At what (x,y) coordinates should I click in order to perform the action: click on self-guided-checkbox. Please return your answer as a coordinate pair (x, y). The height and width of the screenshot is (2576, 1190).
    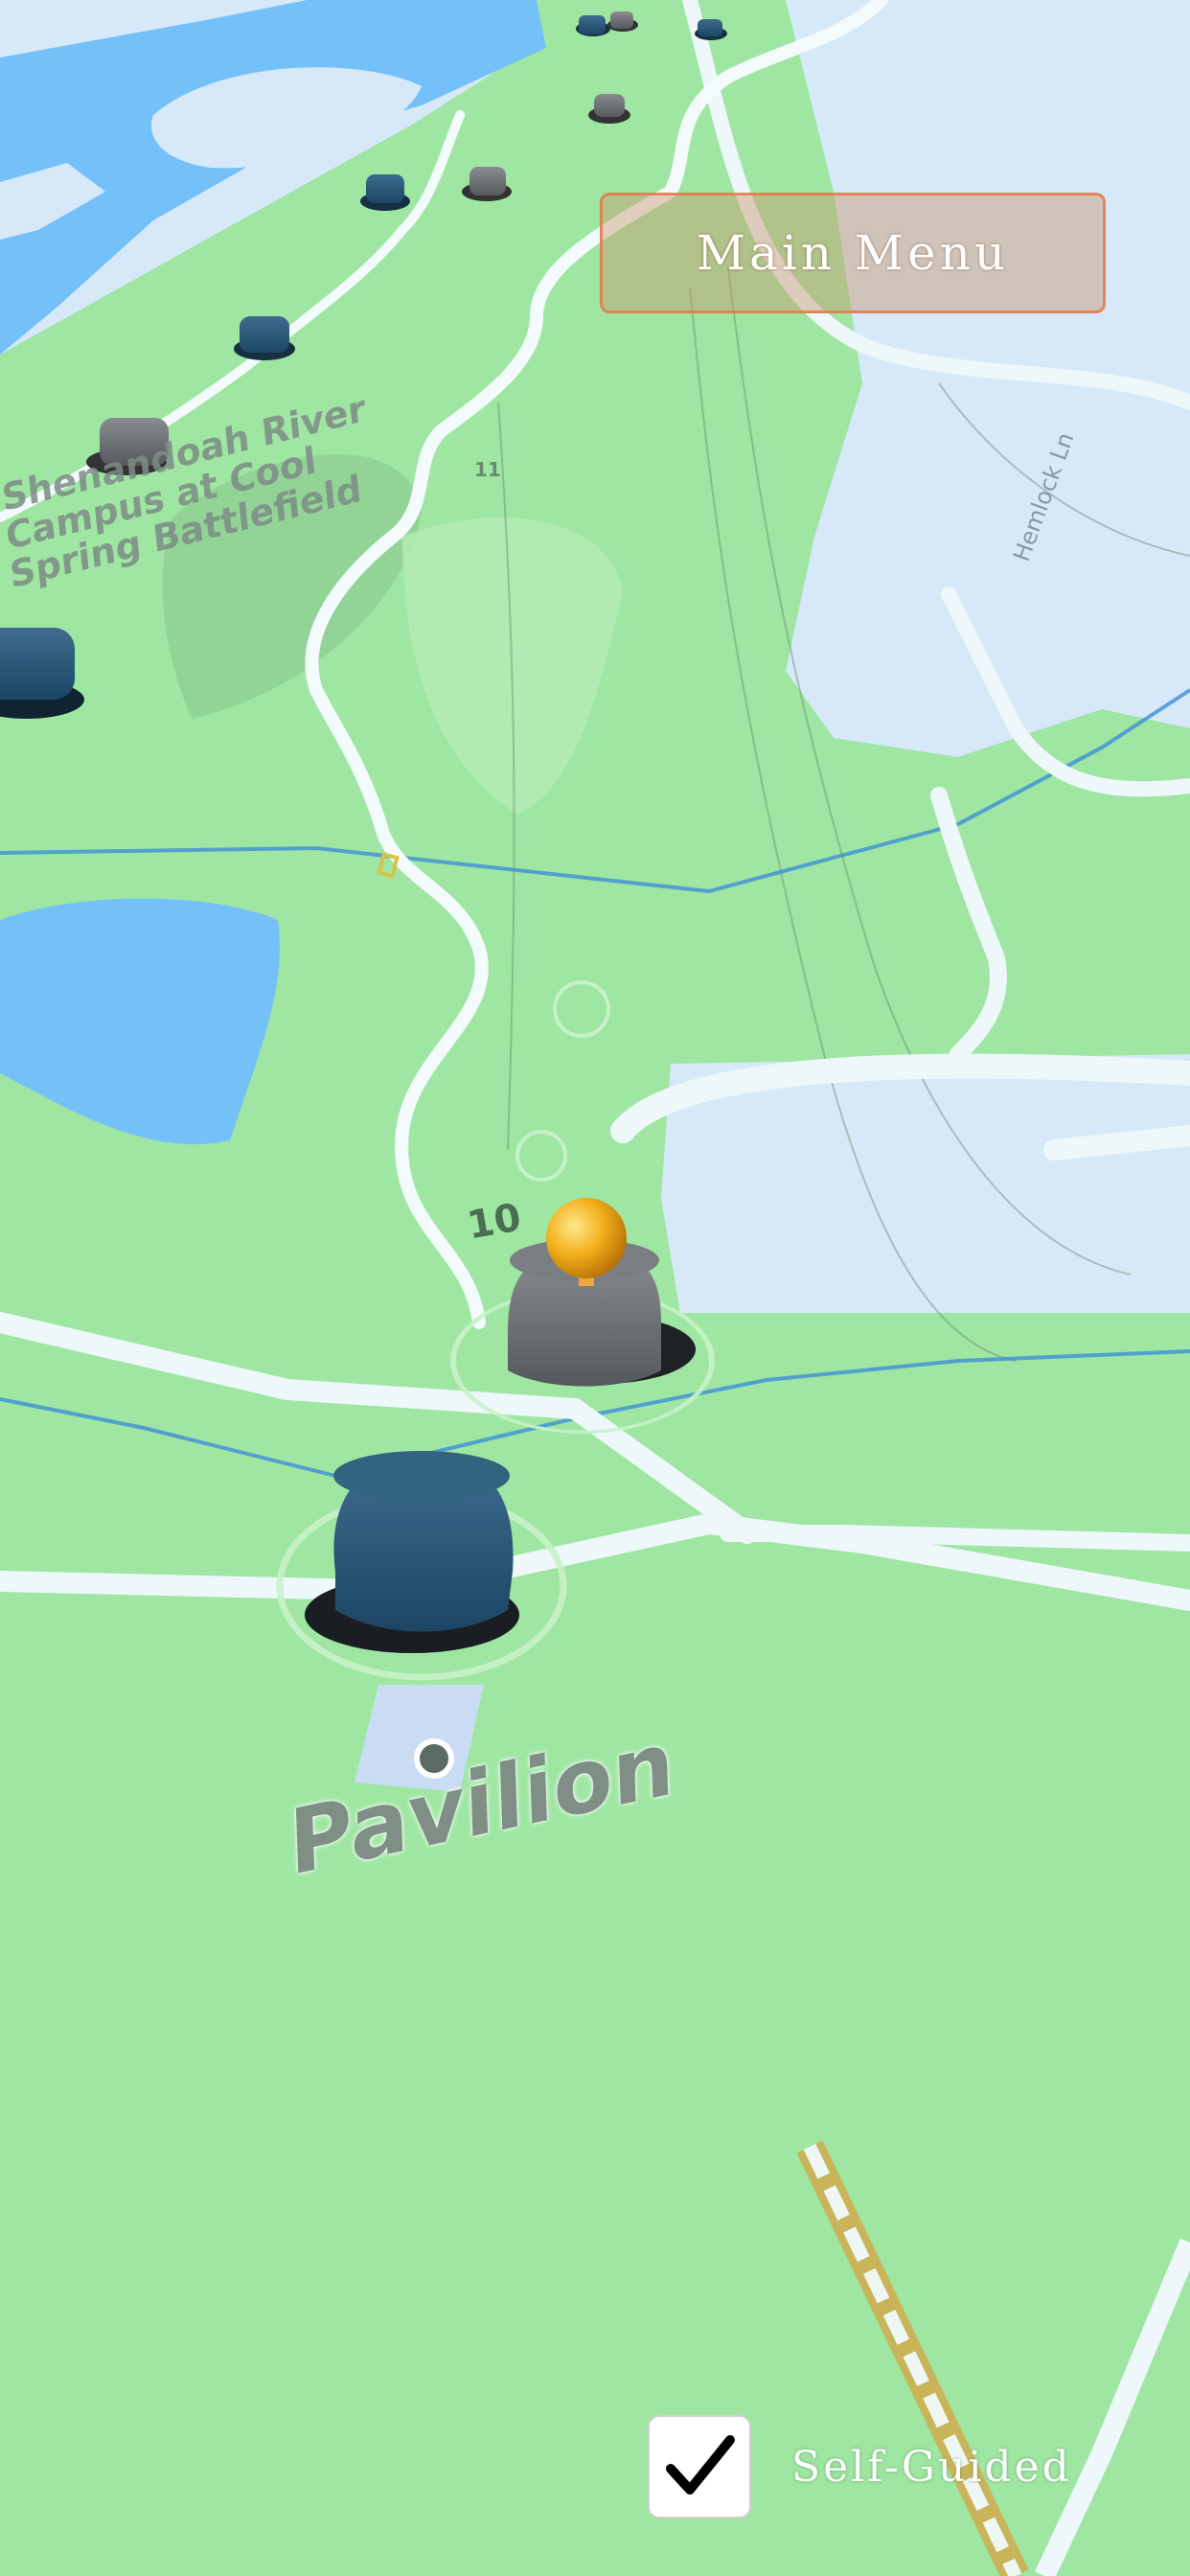
    Looking at the image, I should click on (700, 2466).